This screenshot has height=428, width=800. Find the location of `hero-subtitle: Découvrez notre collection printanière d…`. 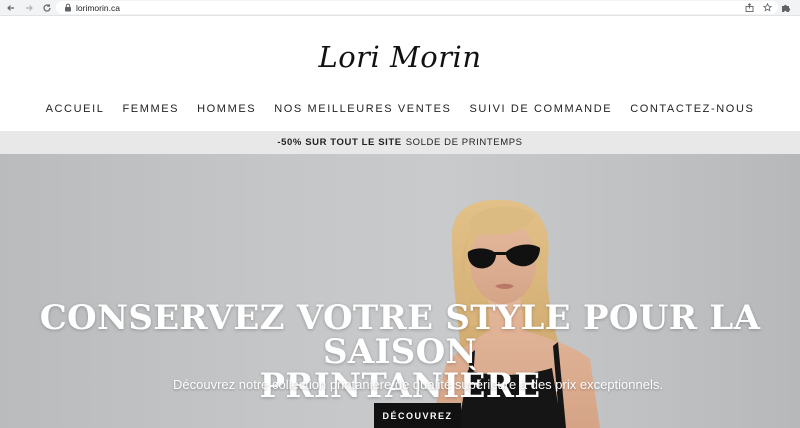

hero-subtitle: Découvrez notre collection printanière d… is located at coordinates (418, 384).